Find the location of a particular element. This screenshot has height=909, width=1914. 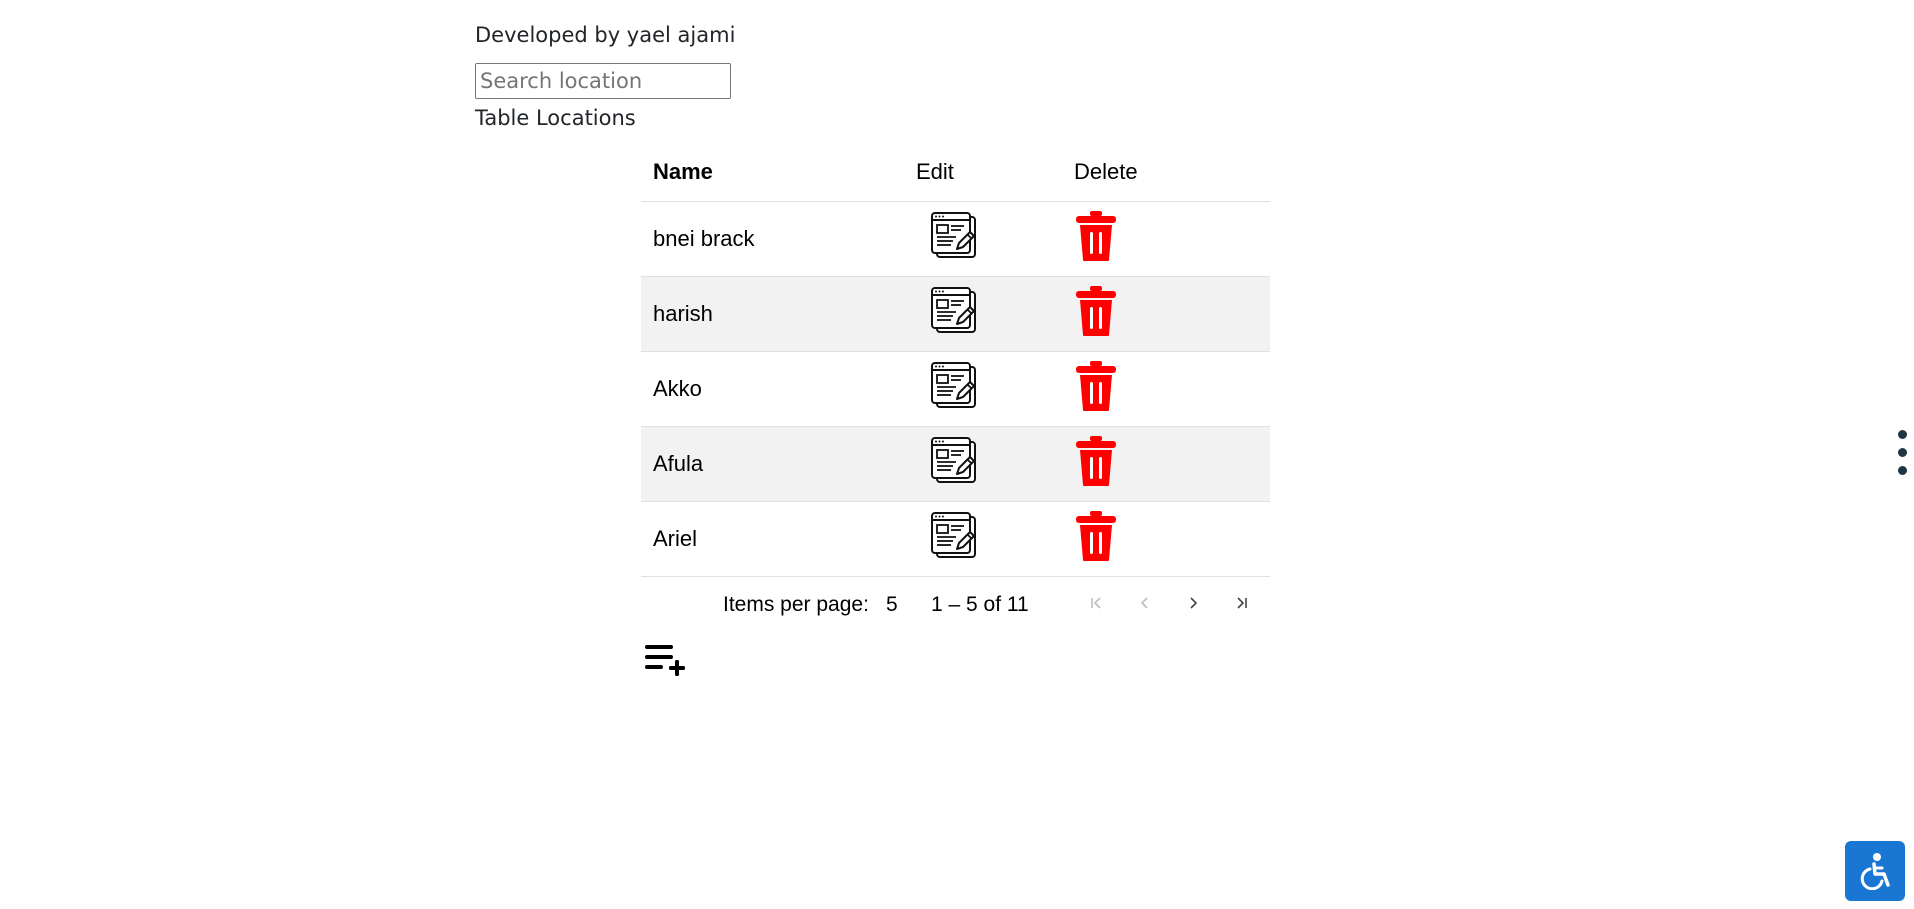

table-caption: Table Locations is located at coordinates (555, 118).